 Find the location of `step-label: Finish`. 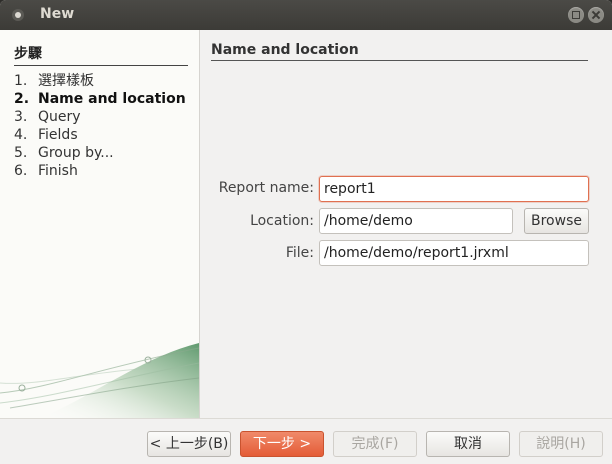

step-label: Finish is located at coordinates (58, 171).